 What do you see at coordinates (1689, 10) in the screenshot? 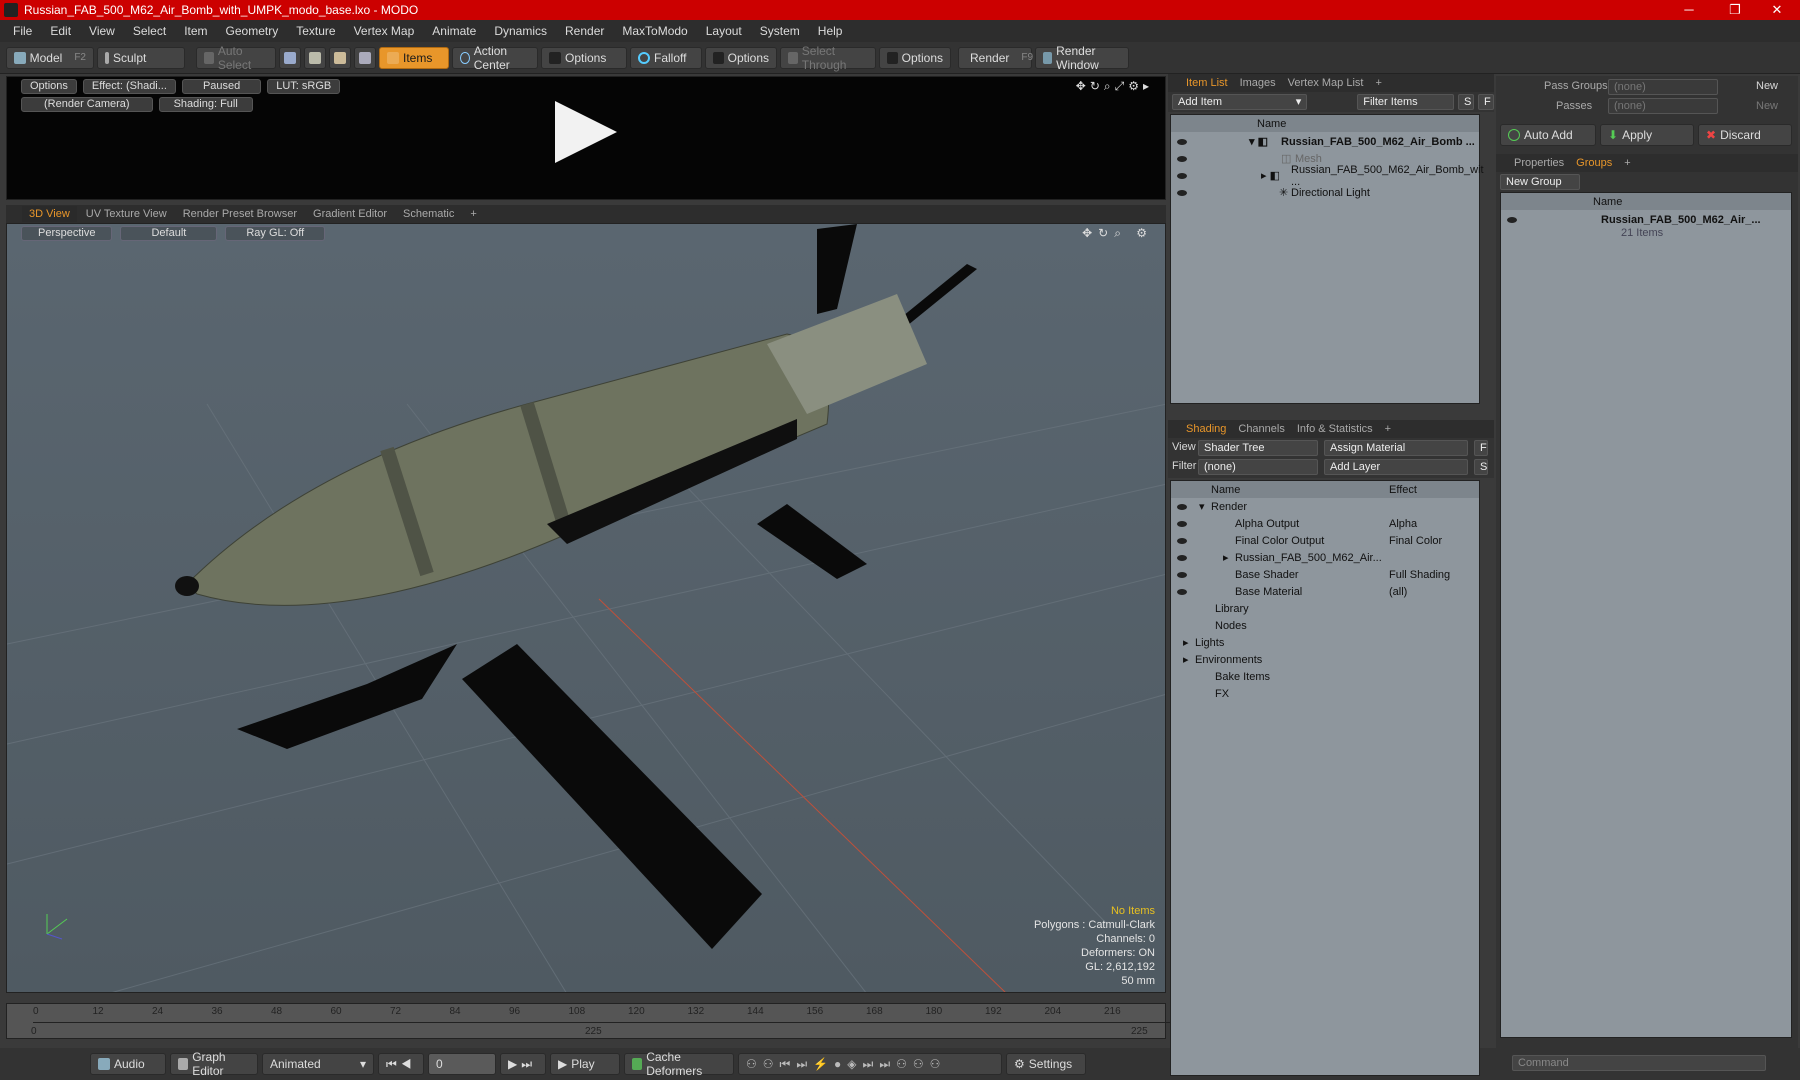
I see `minimize-button: ─` at bounding box center [1689, 10].